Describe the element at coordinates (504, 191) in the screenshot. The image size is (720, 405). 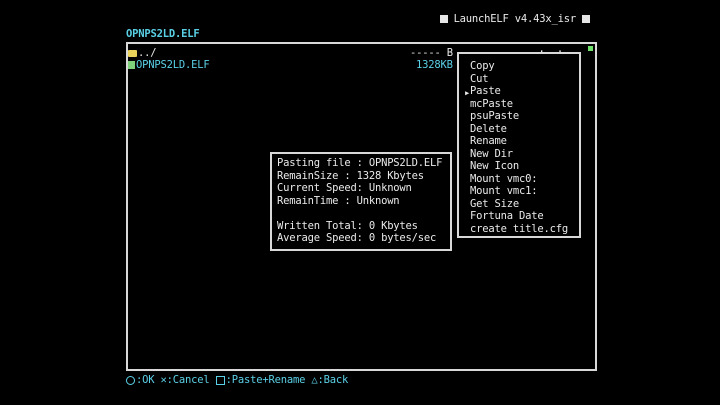
I see `menu-item-mount-vmc1: Mount vmc1:` at that location.